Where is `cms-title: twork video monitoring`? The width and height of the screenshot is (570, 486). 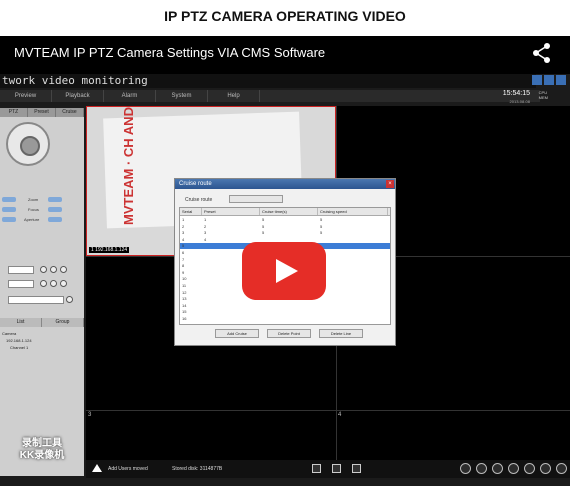
cms-title: twork video monitoring is located at coordinates (268, 81).